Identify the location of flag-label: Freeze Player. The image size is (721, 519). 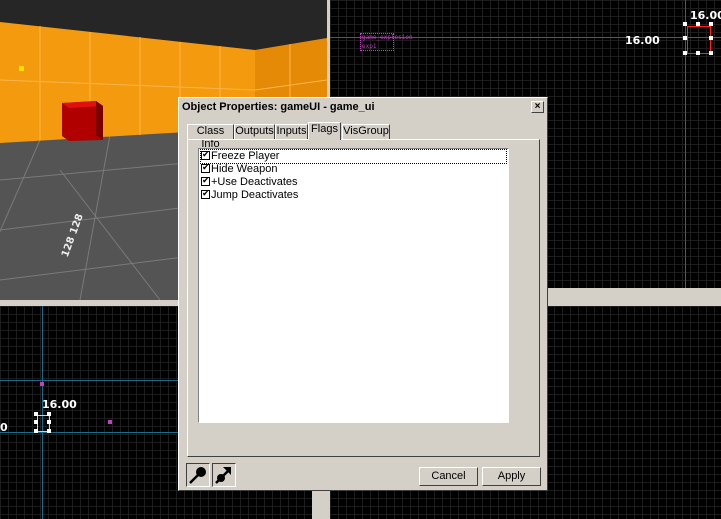
(245, 156).